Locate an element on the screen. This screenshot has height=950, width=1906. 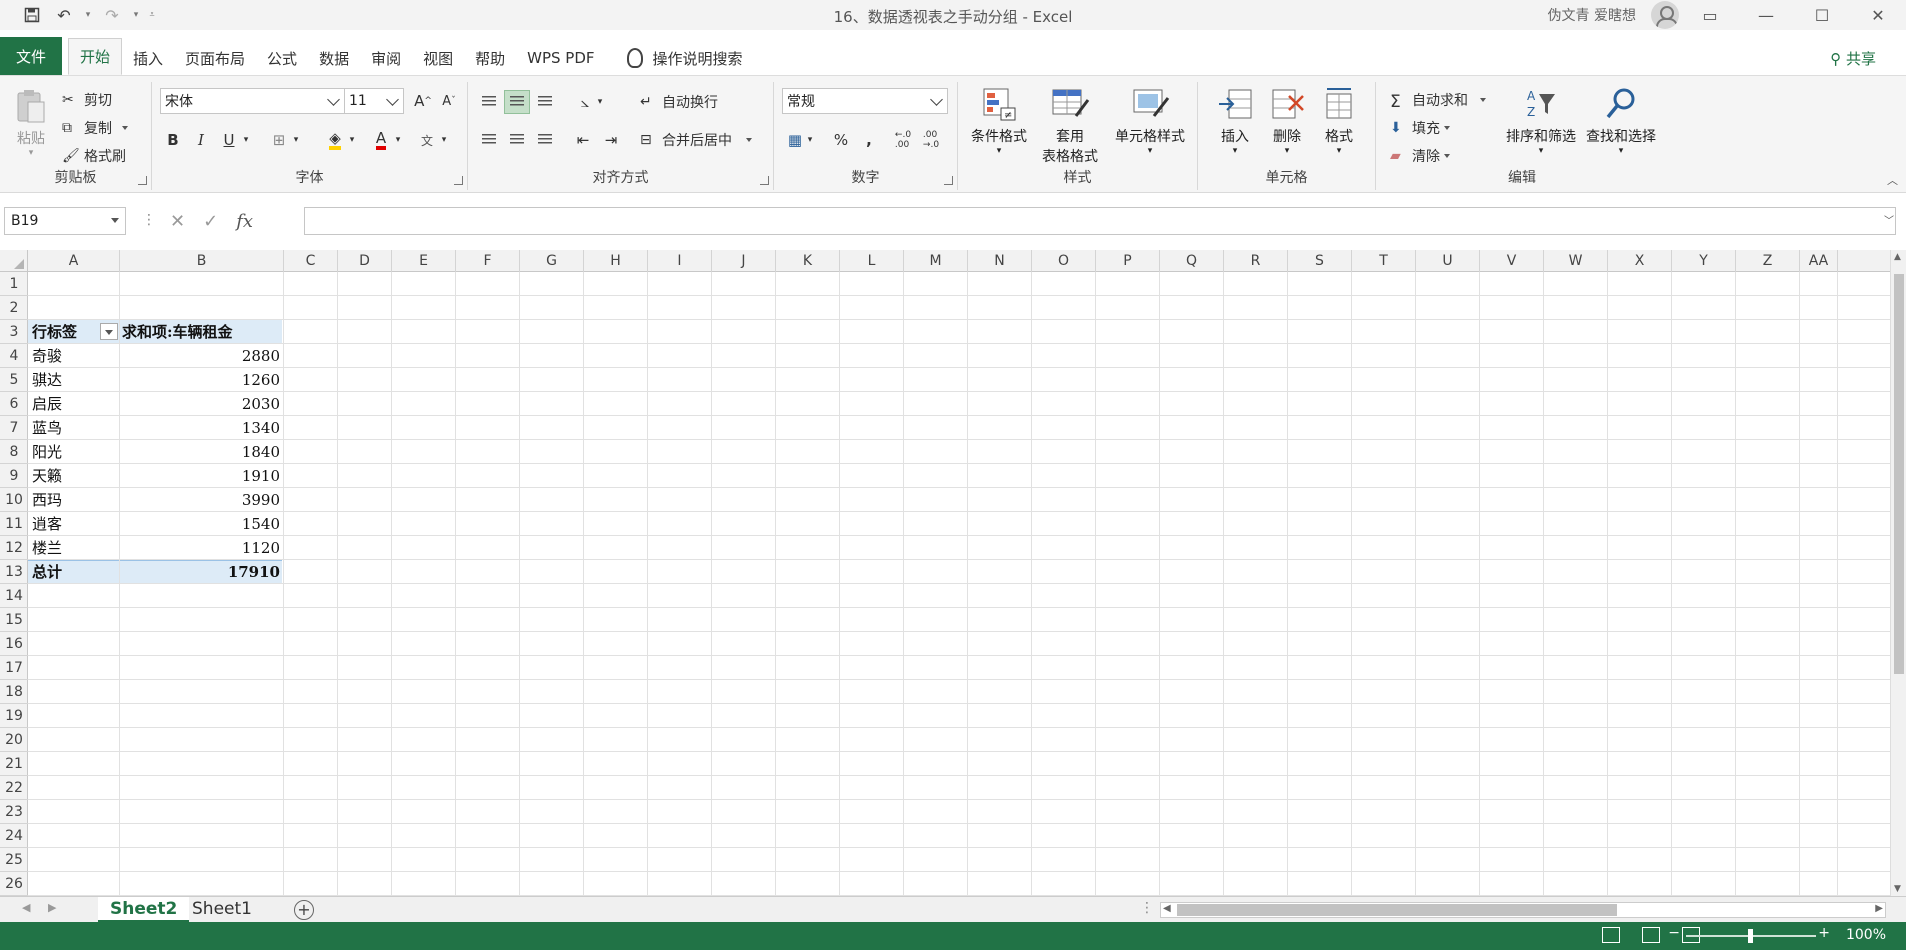
zoom-slider is located at coordinates (1751, 936).